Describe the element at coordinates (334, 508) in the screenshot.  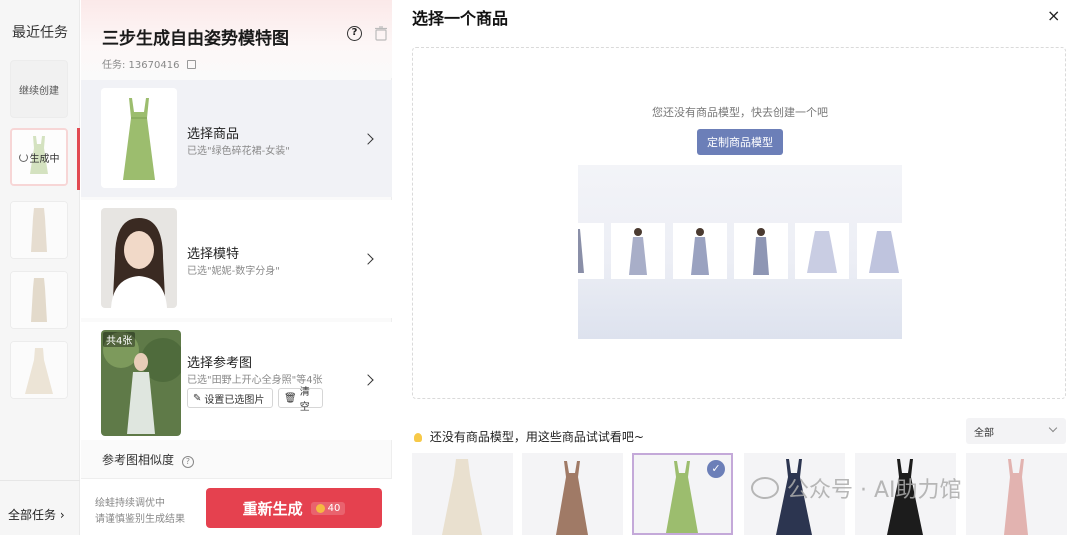
I see `cost-value: 40` at that location.